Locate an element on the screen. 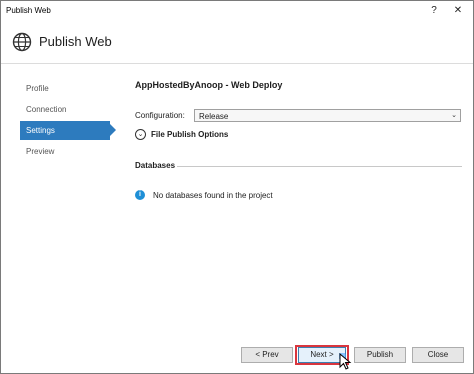 This screenshot has height=374, width=474. profile-title: AppHostedByAnoop - Web Deploy is located at coordinates (209, 85).